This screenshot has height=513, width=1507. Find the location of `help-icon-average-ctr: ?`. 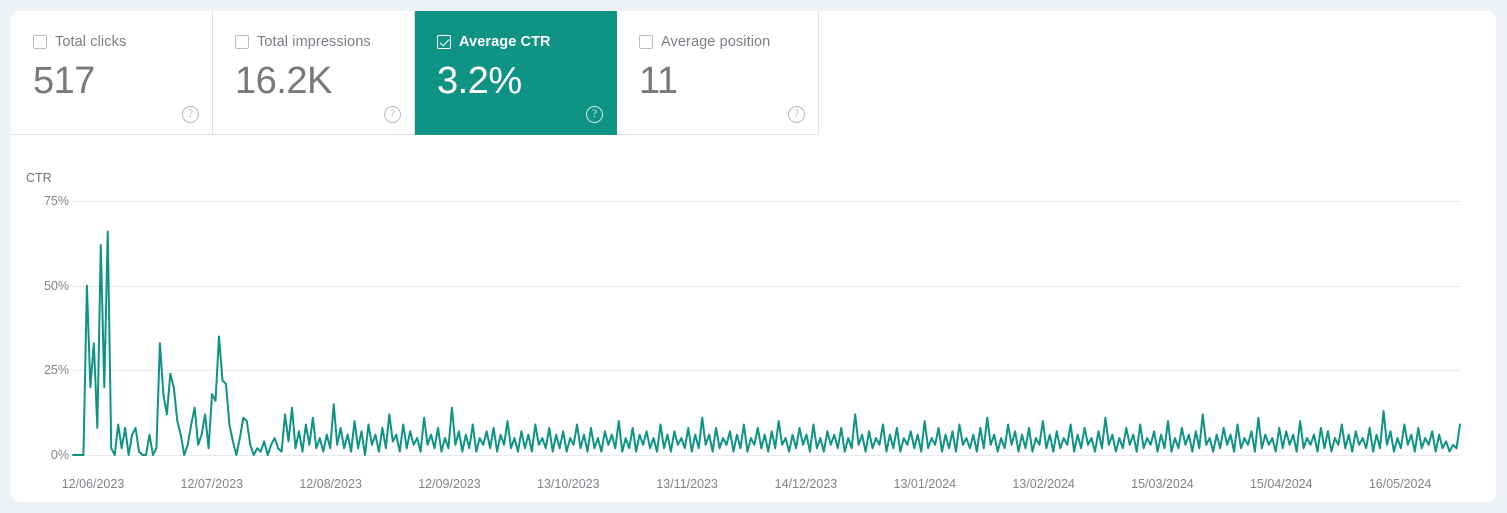

help-icon-average-ctr: ? is located at coordinates (594, 114).